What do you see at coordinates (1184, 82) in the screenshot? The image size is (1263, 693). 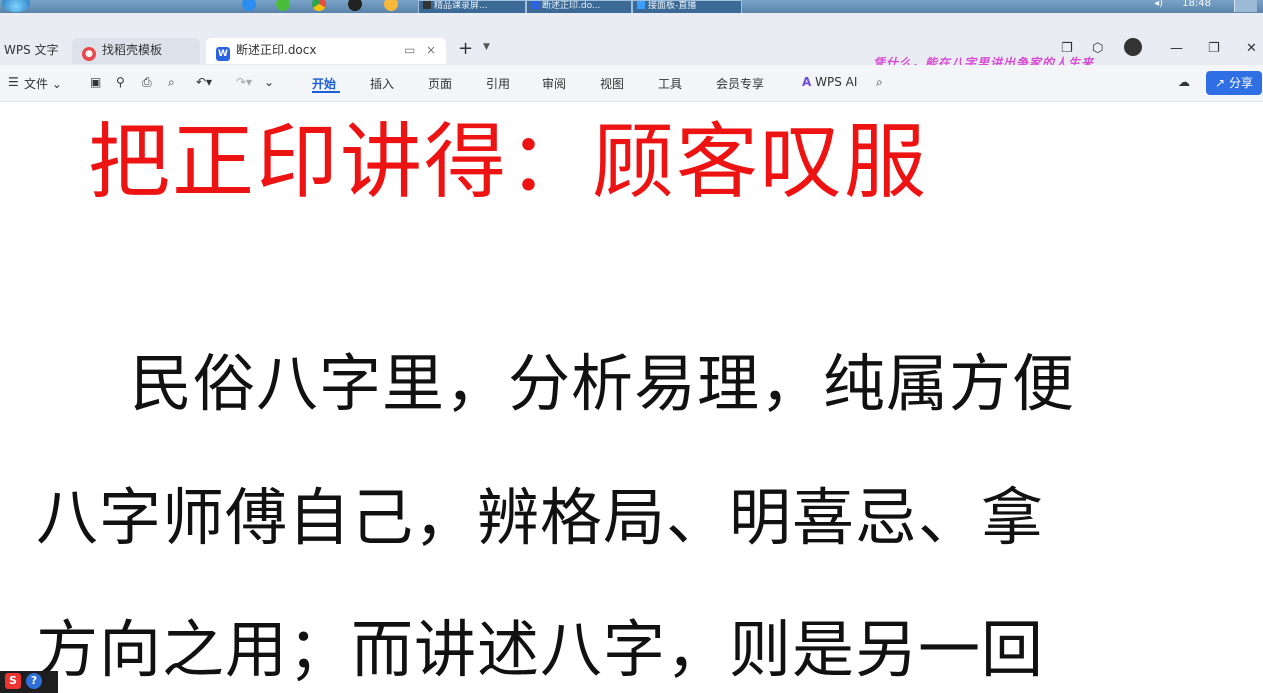 I see `cloud-sync-icon: ☁` at bounding box center [1184, 82].